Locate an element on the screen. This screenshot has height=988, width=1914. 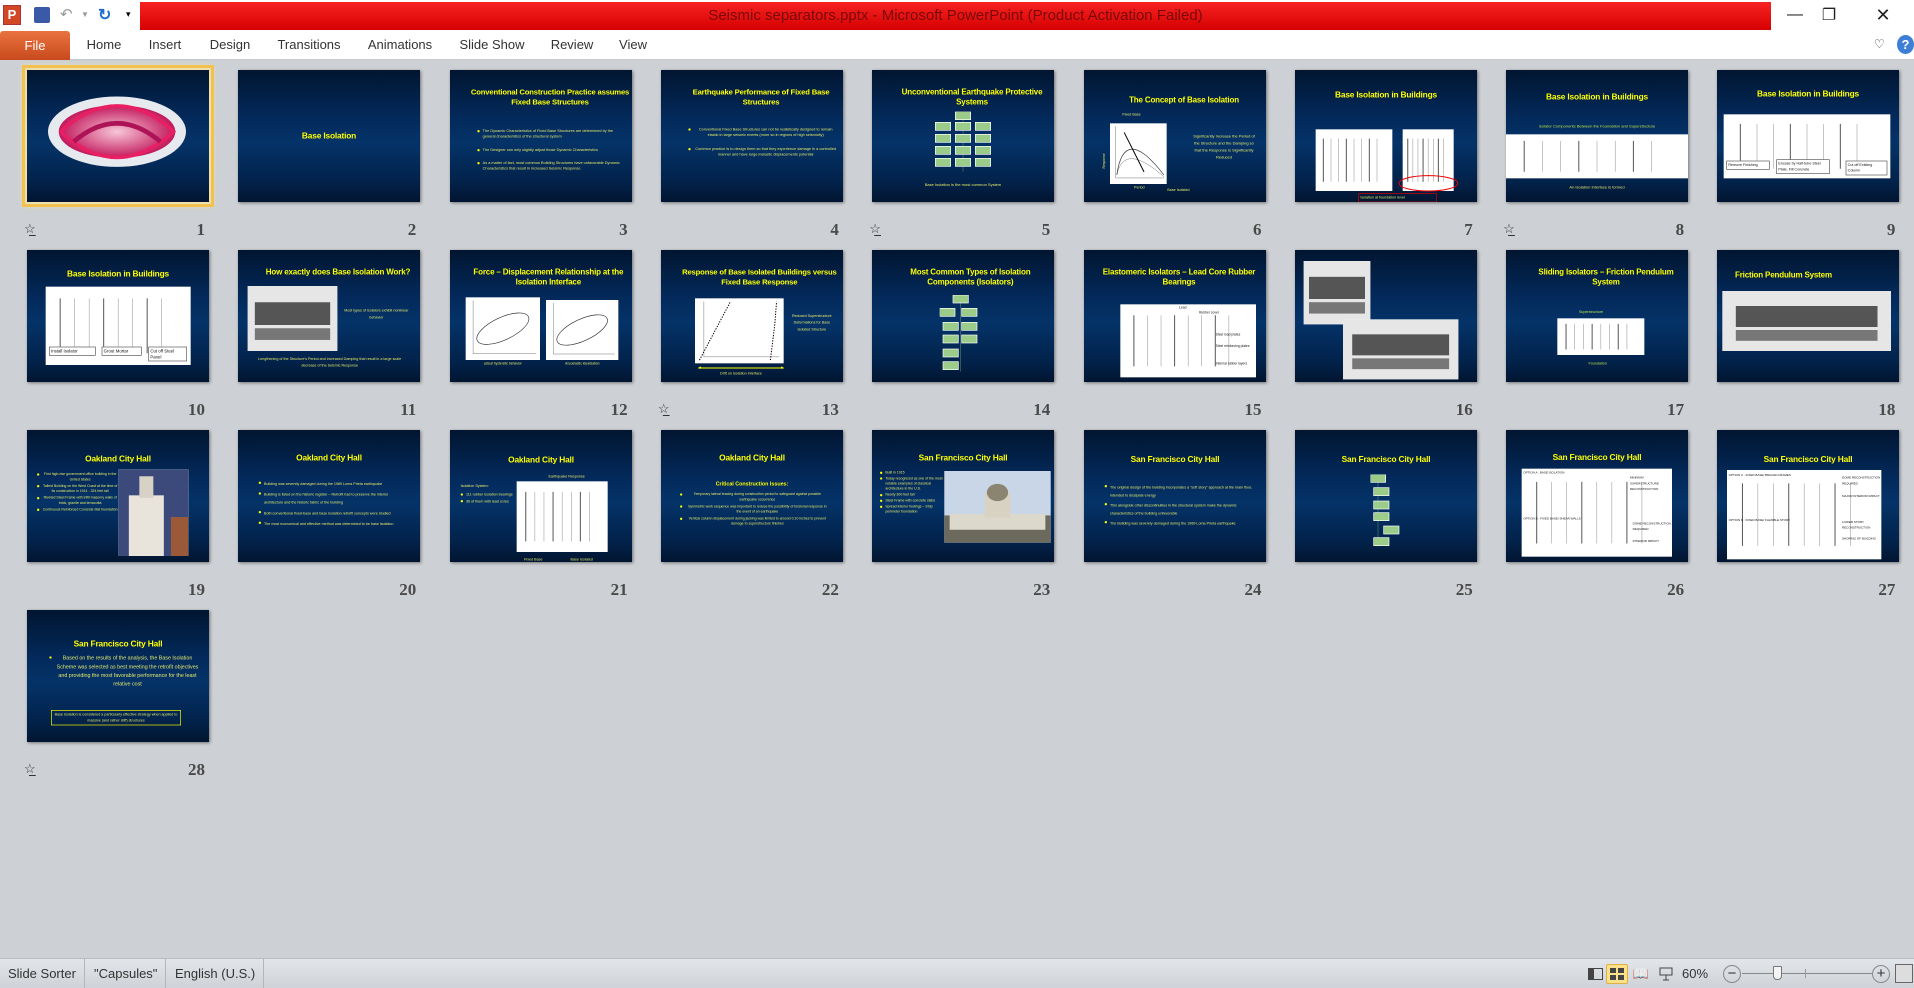
tab-design: Design is located at coordinates (230, 45).